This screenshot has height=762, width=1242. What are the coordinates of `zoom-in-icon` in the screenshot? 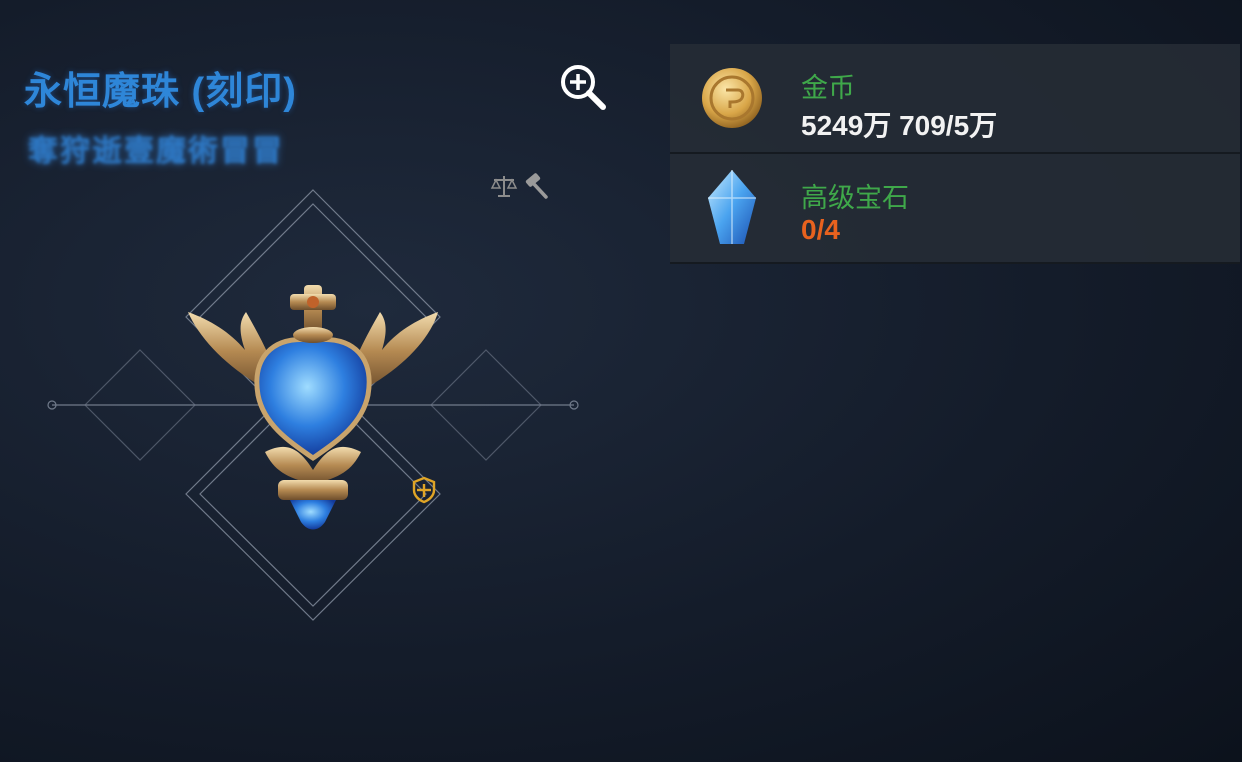 It's located at (583, 87).